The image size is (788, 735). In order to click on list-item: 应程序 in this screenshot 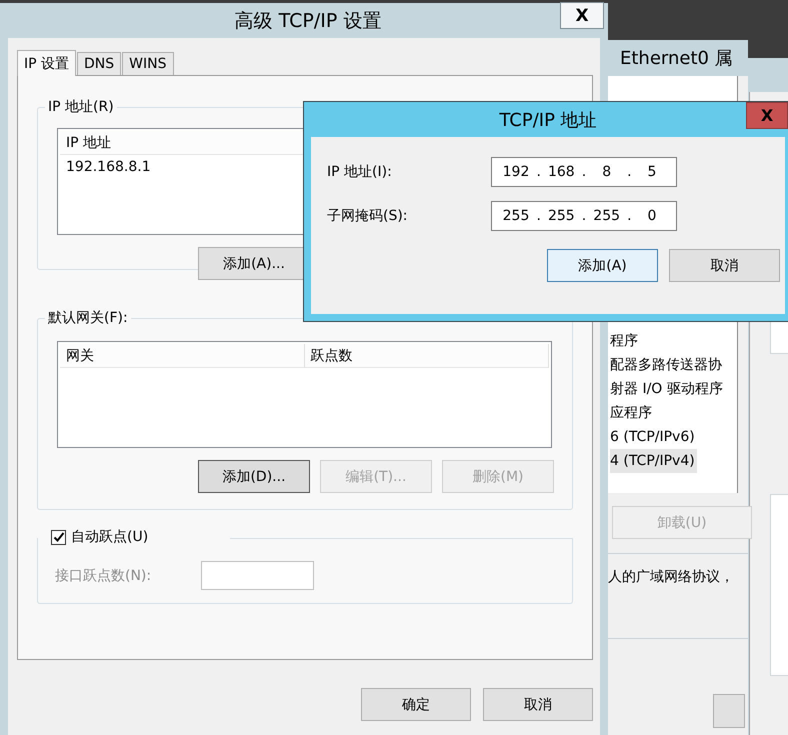, I will do `click(632, 413)`.